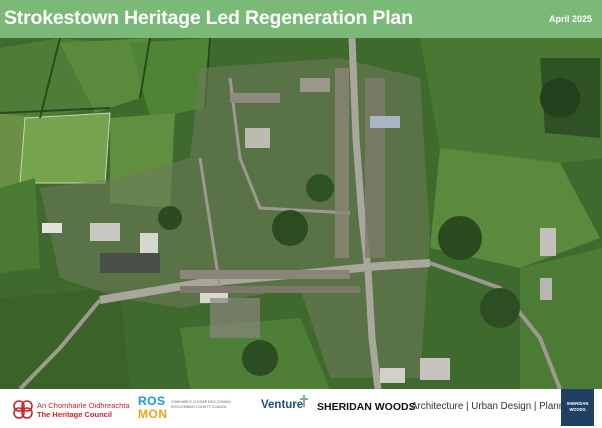 The height and width of the screenshot is (428, 602). What do you see at coordinates (153, 414) in the screenshot?
I see `rosmon-logo-bottom: MON` at bounding box center [153, 414].